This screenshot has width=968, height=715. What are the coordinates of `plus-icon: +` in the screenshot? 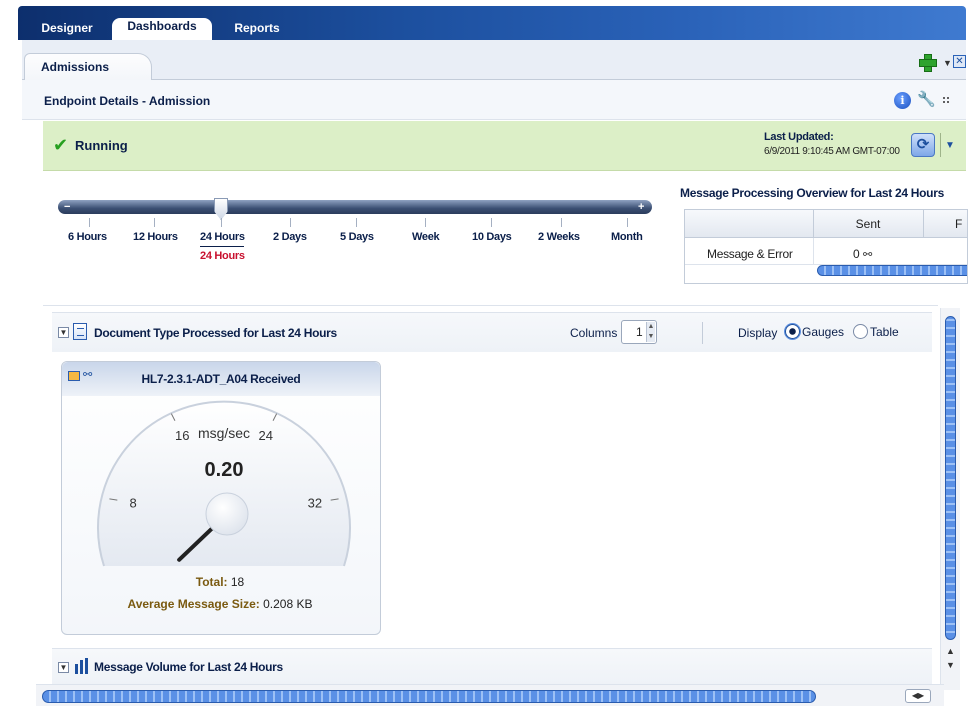 It's located at (641, 207).